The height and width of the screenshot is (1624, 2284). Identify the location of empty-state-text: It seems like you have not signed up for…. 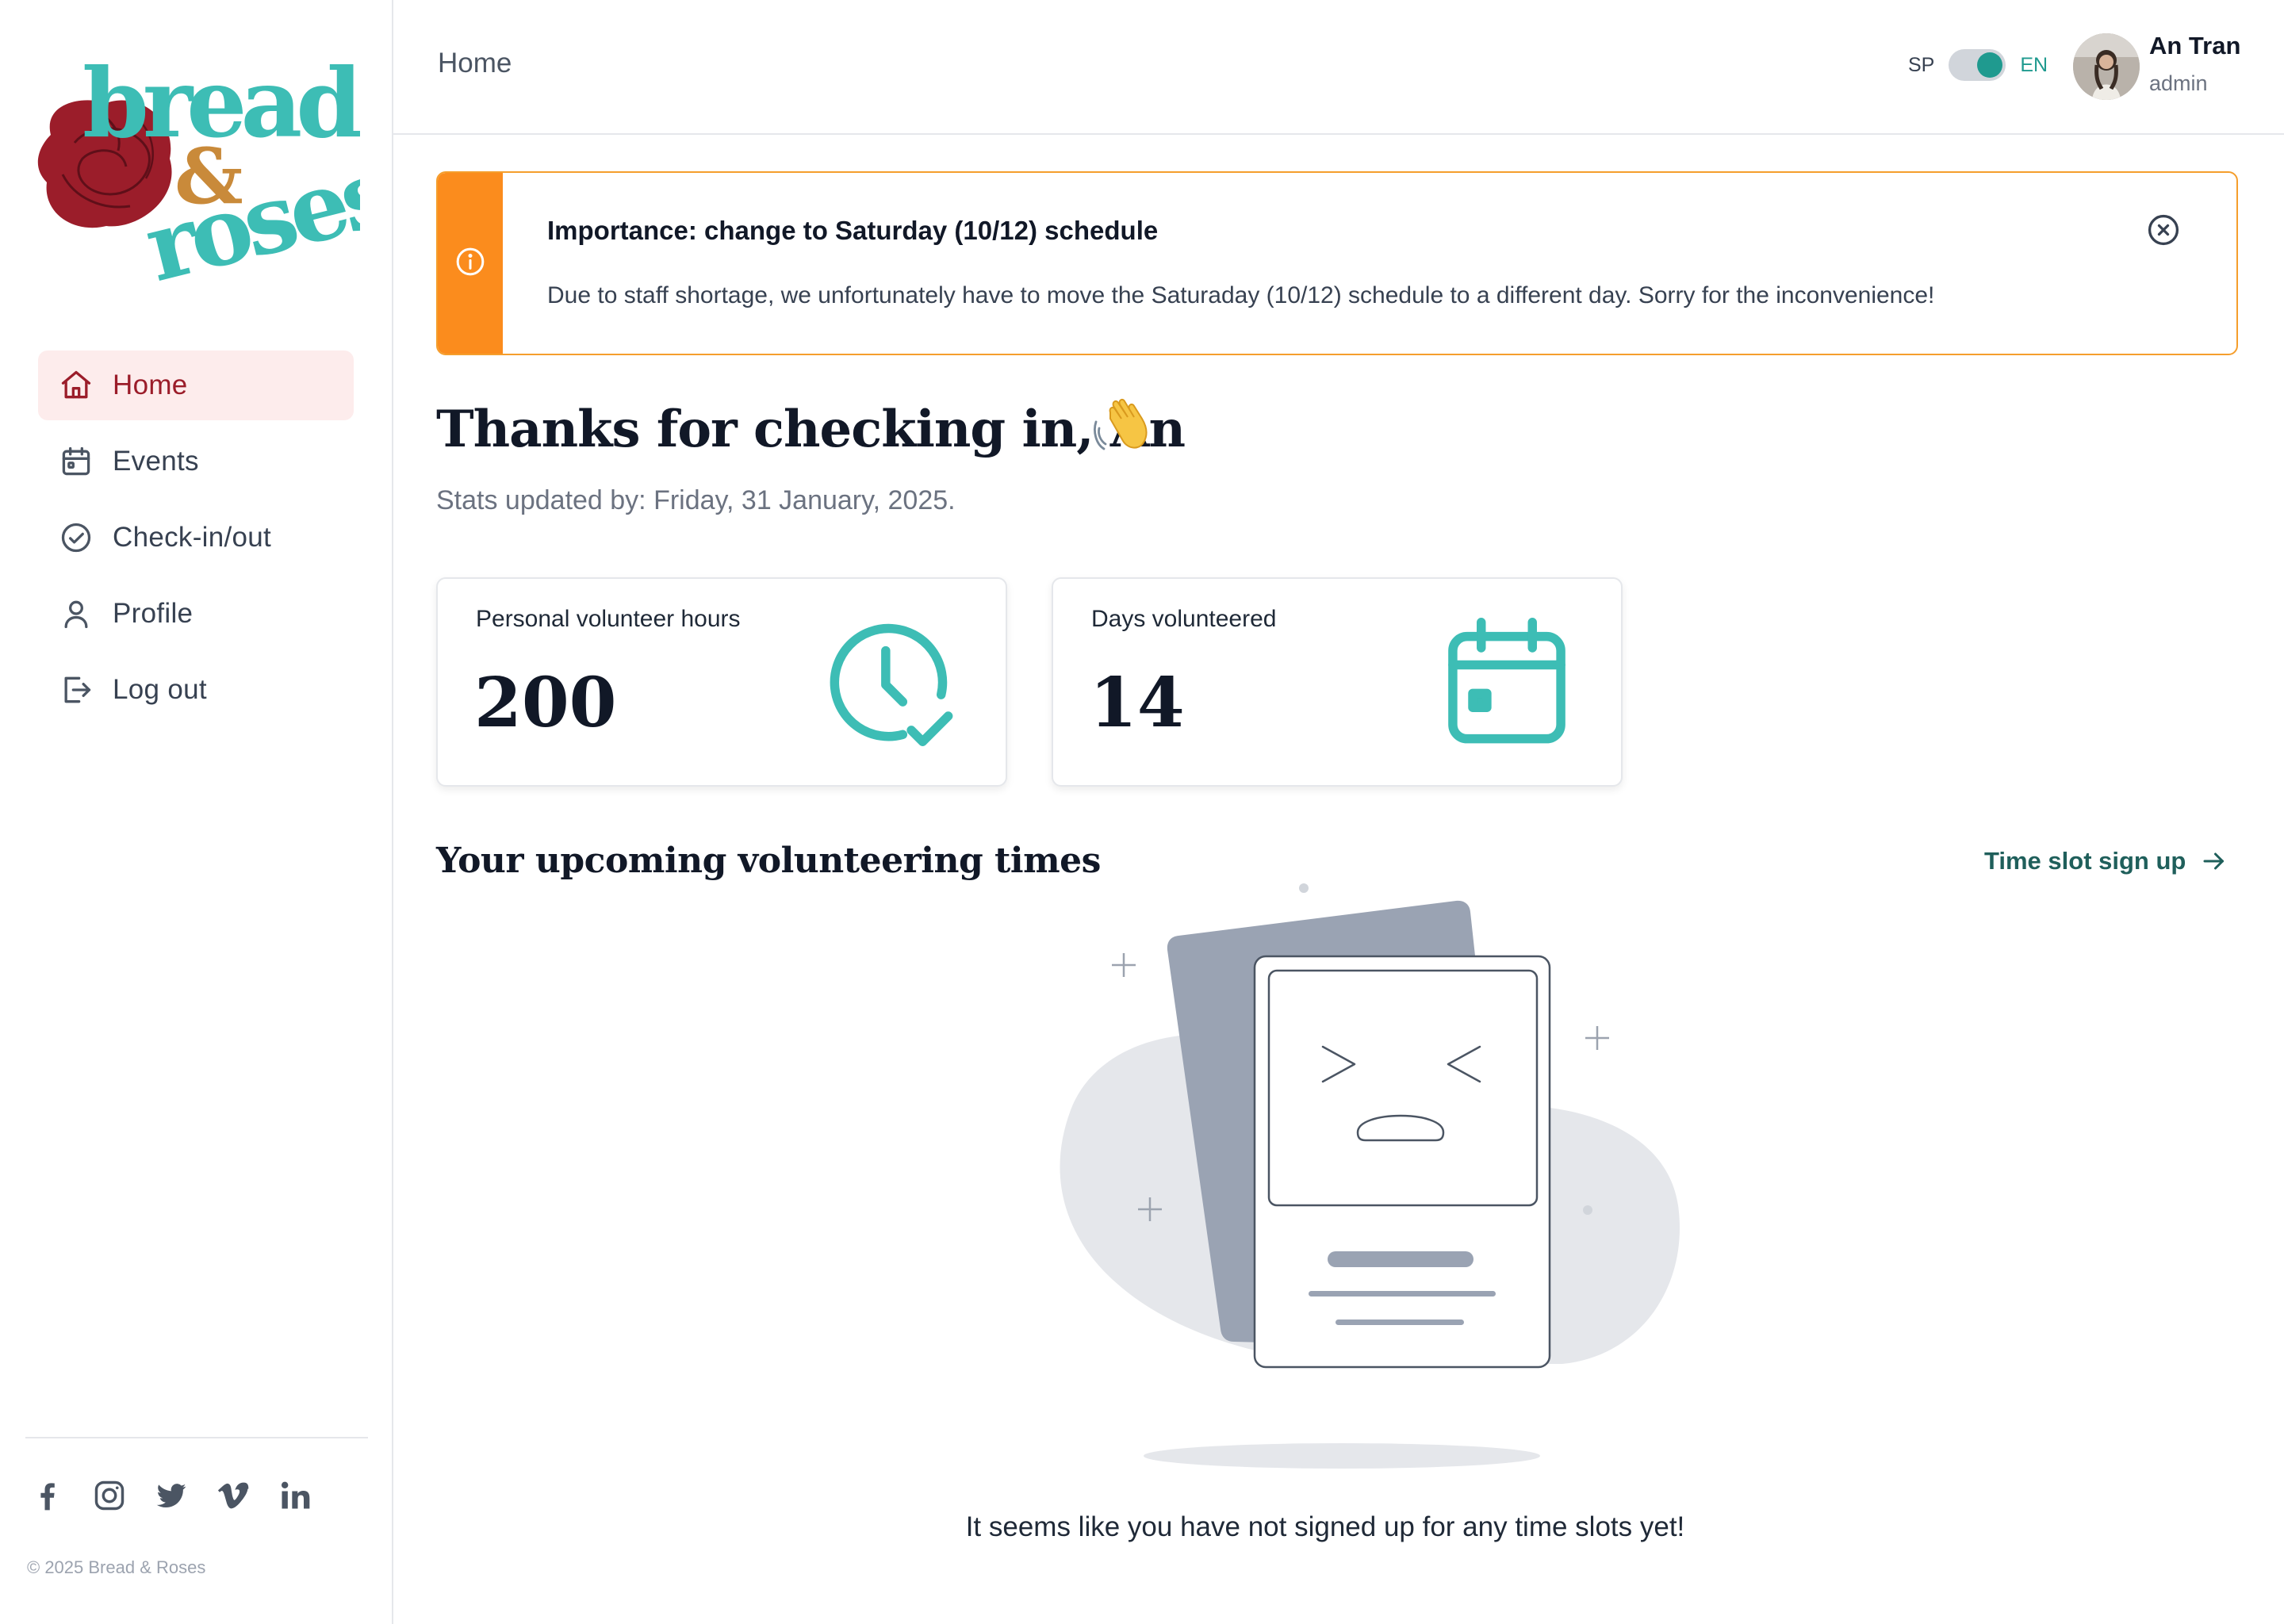
(1325, 1526).